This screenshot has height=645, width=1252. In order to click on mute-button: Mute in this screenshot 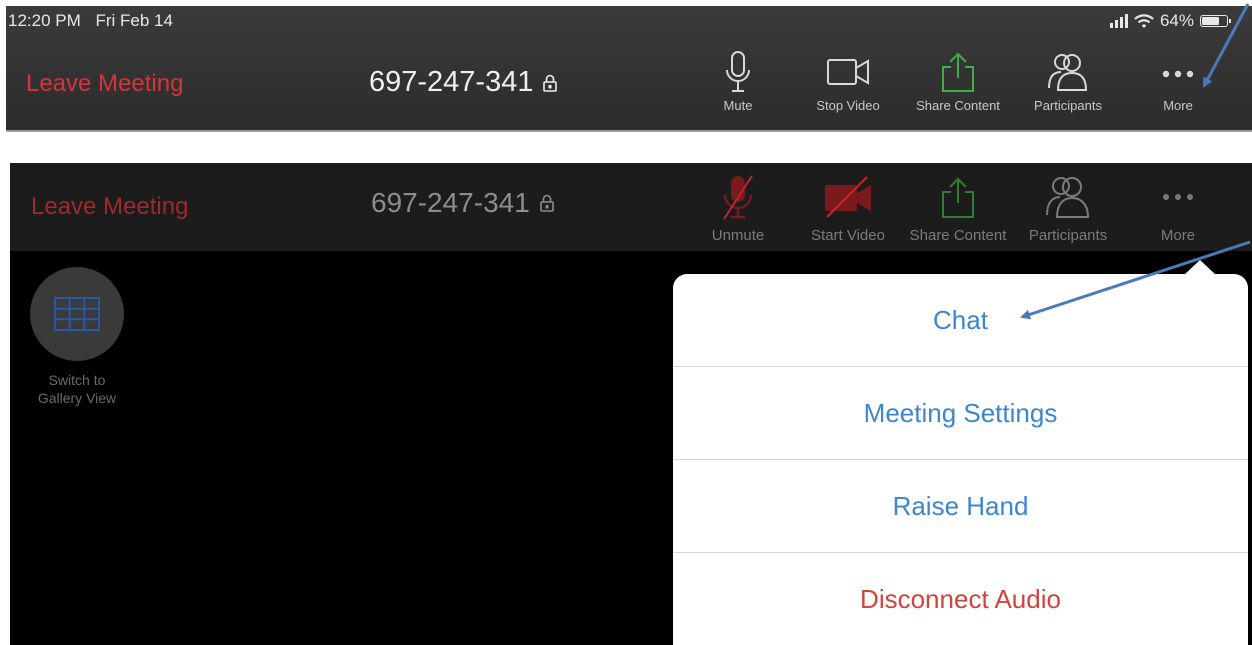, I will do `click(738, 81)`.